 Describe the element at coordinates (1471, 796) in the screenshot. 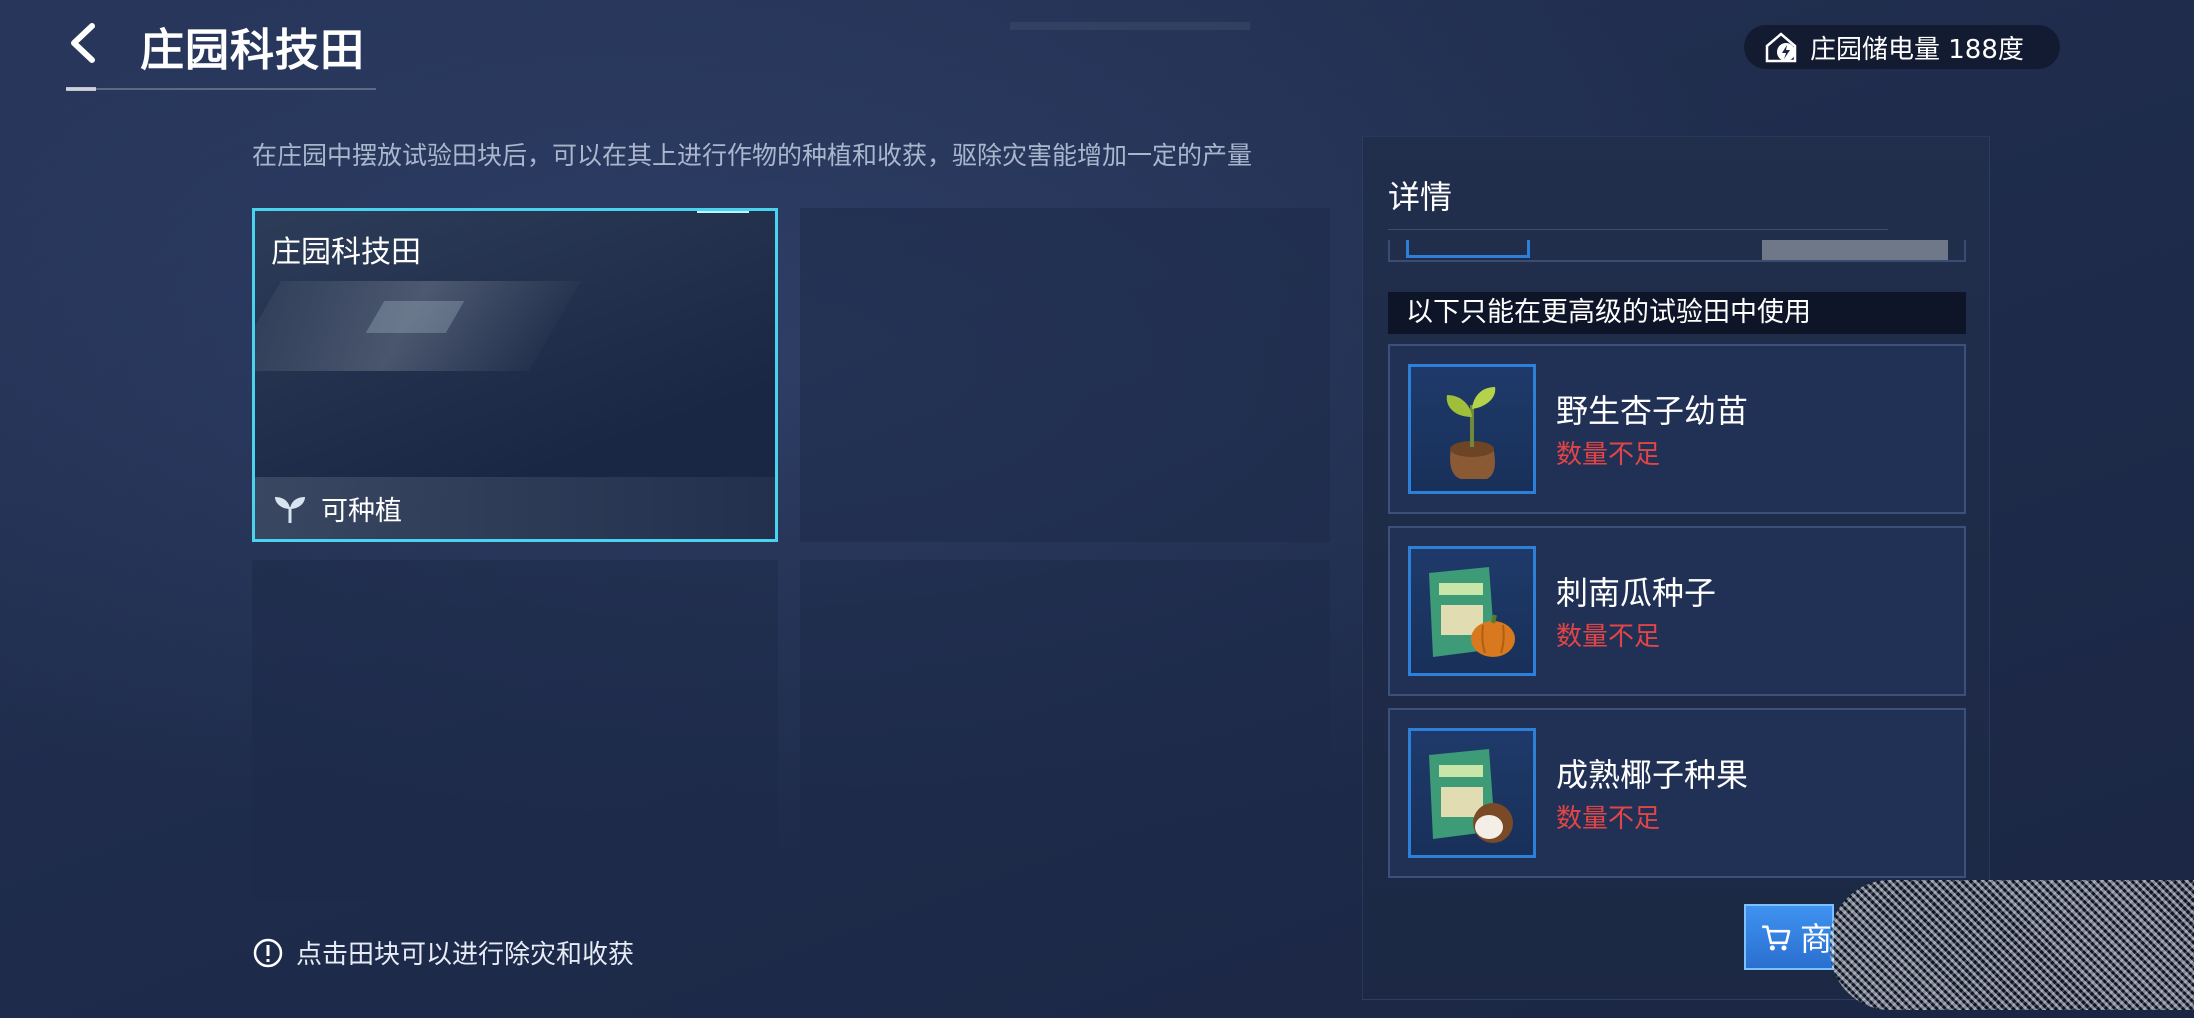

I see `coconut-seed-pack-icon` at that location.